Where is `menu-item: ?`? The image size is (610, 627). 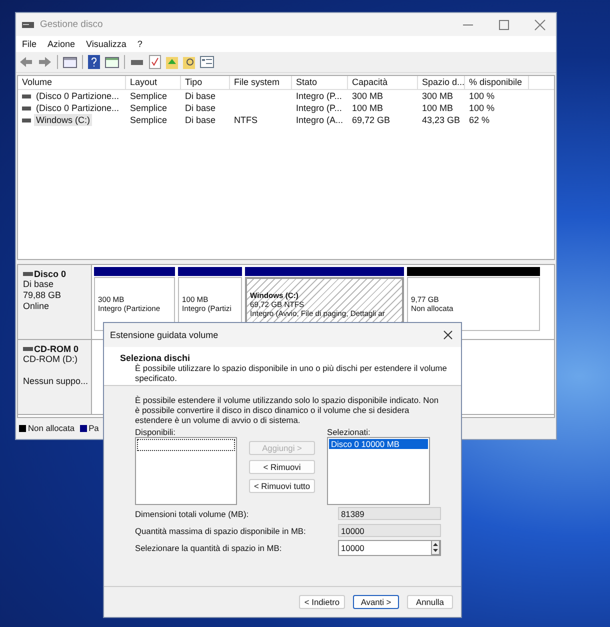 menu-item: ? is located at coordinates (139, 44).